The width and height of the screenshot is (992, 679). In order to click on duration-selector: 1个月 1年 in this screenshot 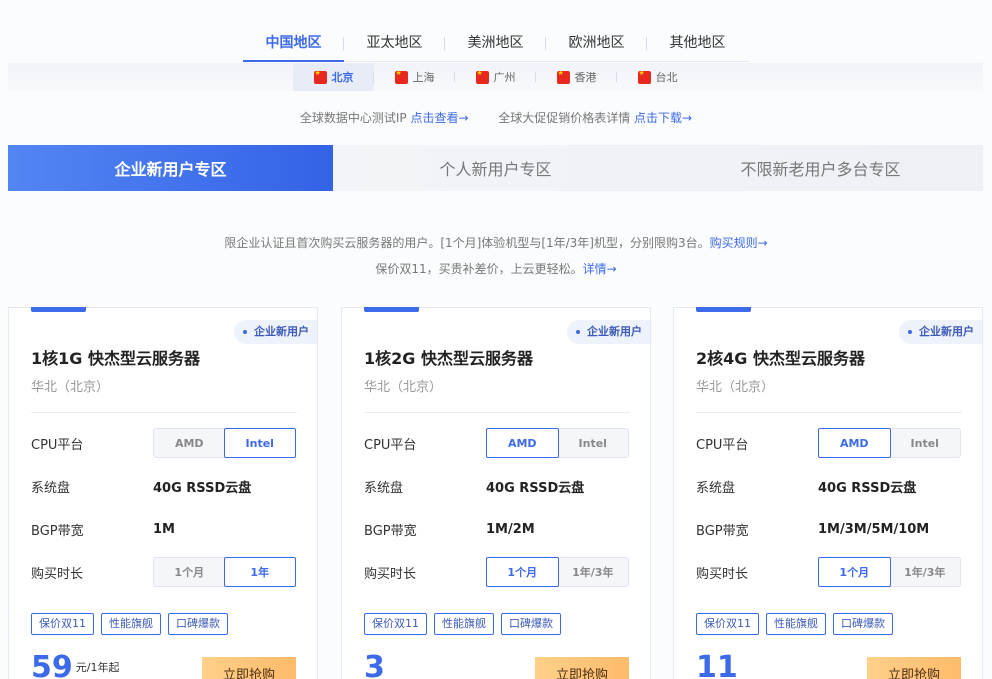, I will do `click(224, 572)`.